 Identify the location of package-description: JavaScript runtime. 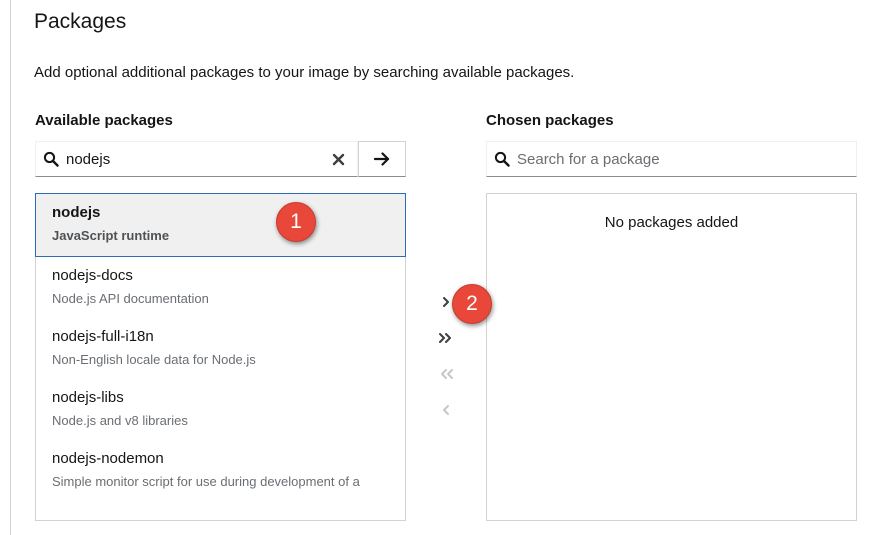
(111, 235).